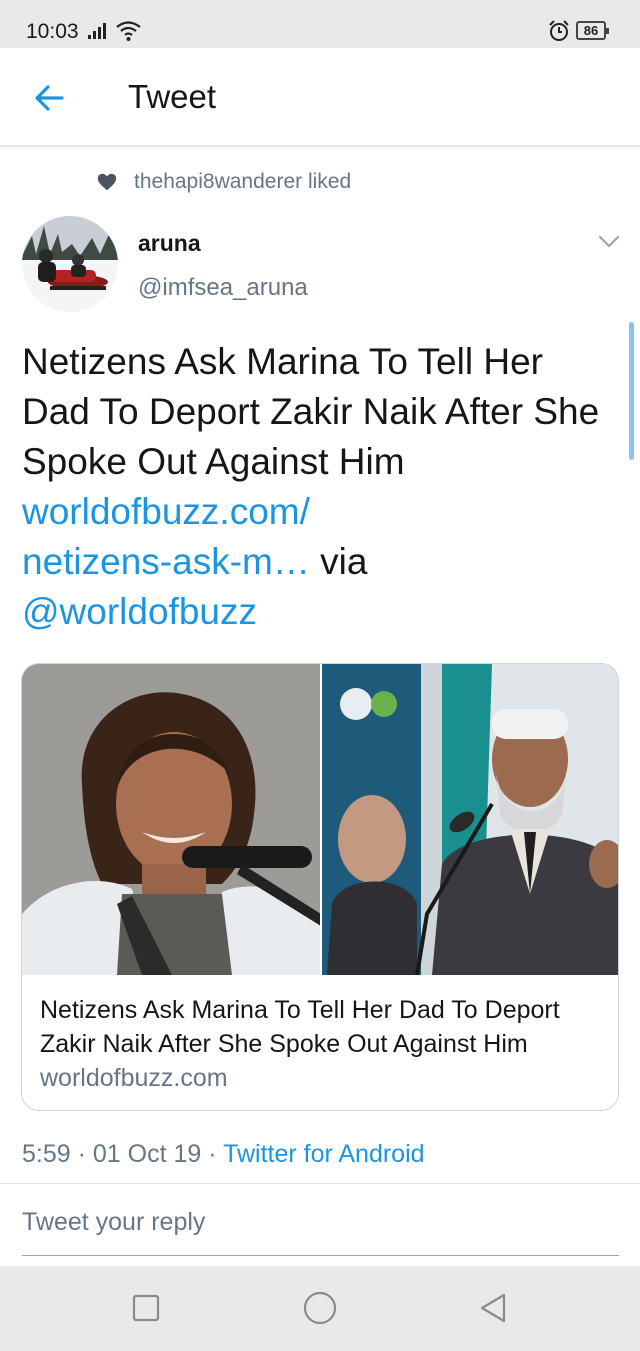 The image size is (640, 1351). I want to click on tweet-mention: @worldofbuzz, so click(139, 611).